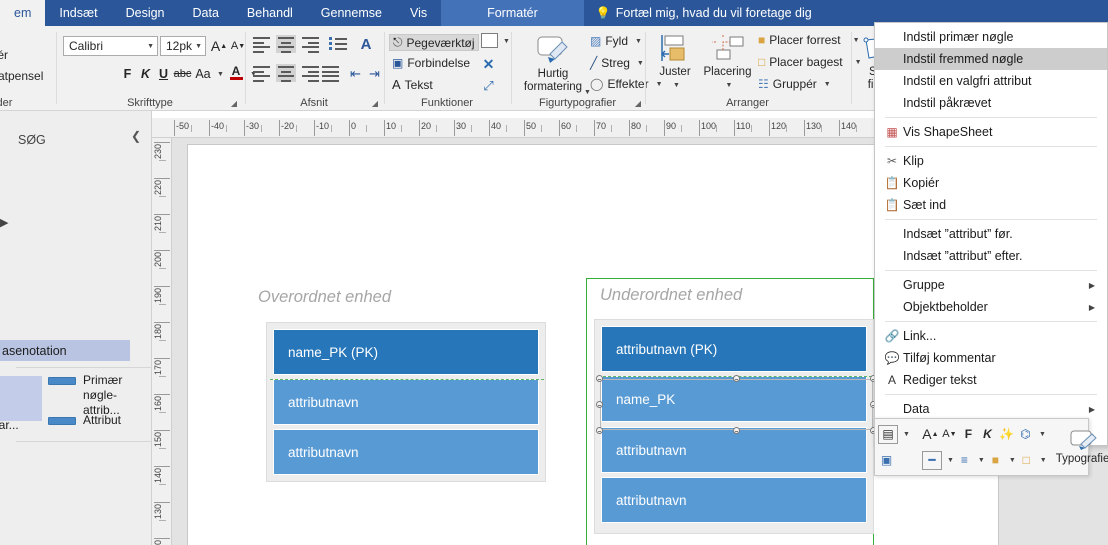 The width and height of the screenshot is (1108, 545). What do you see at coordinates (736, 378) in the screenshot?
I see `resize-handle-n` at bounding box center [736, 378].